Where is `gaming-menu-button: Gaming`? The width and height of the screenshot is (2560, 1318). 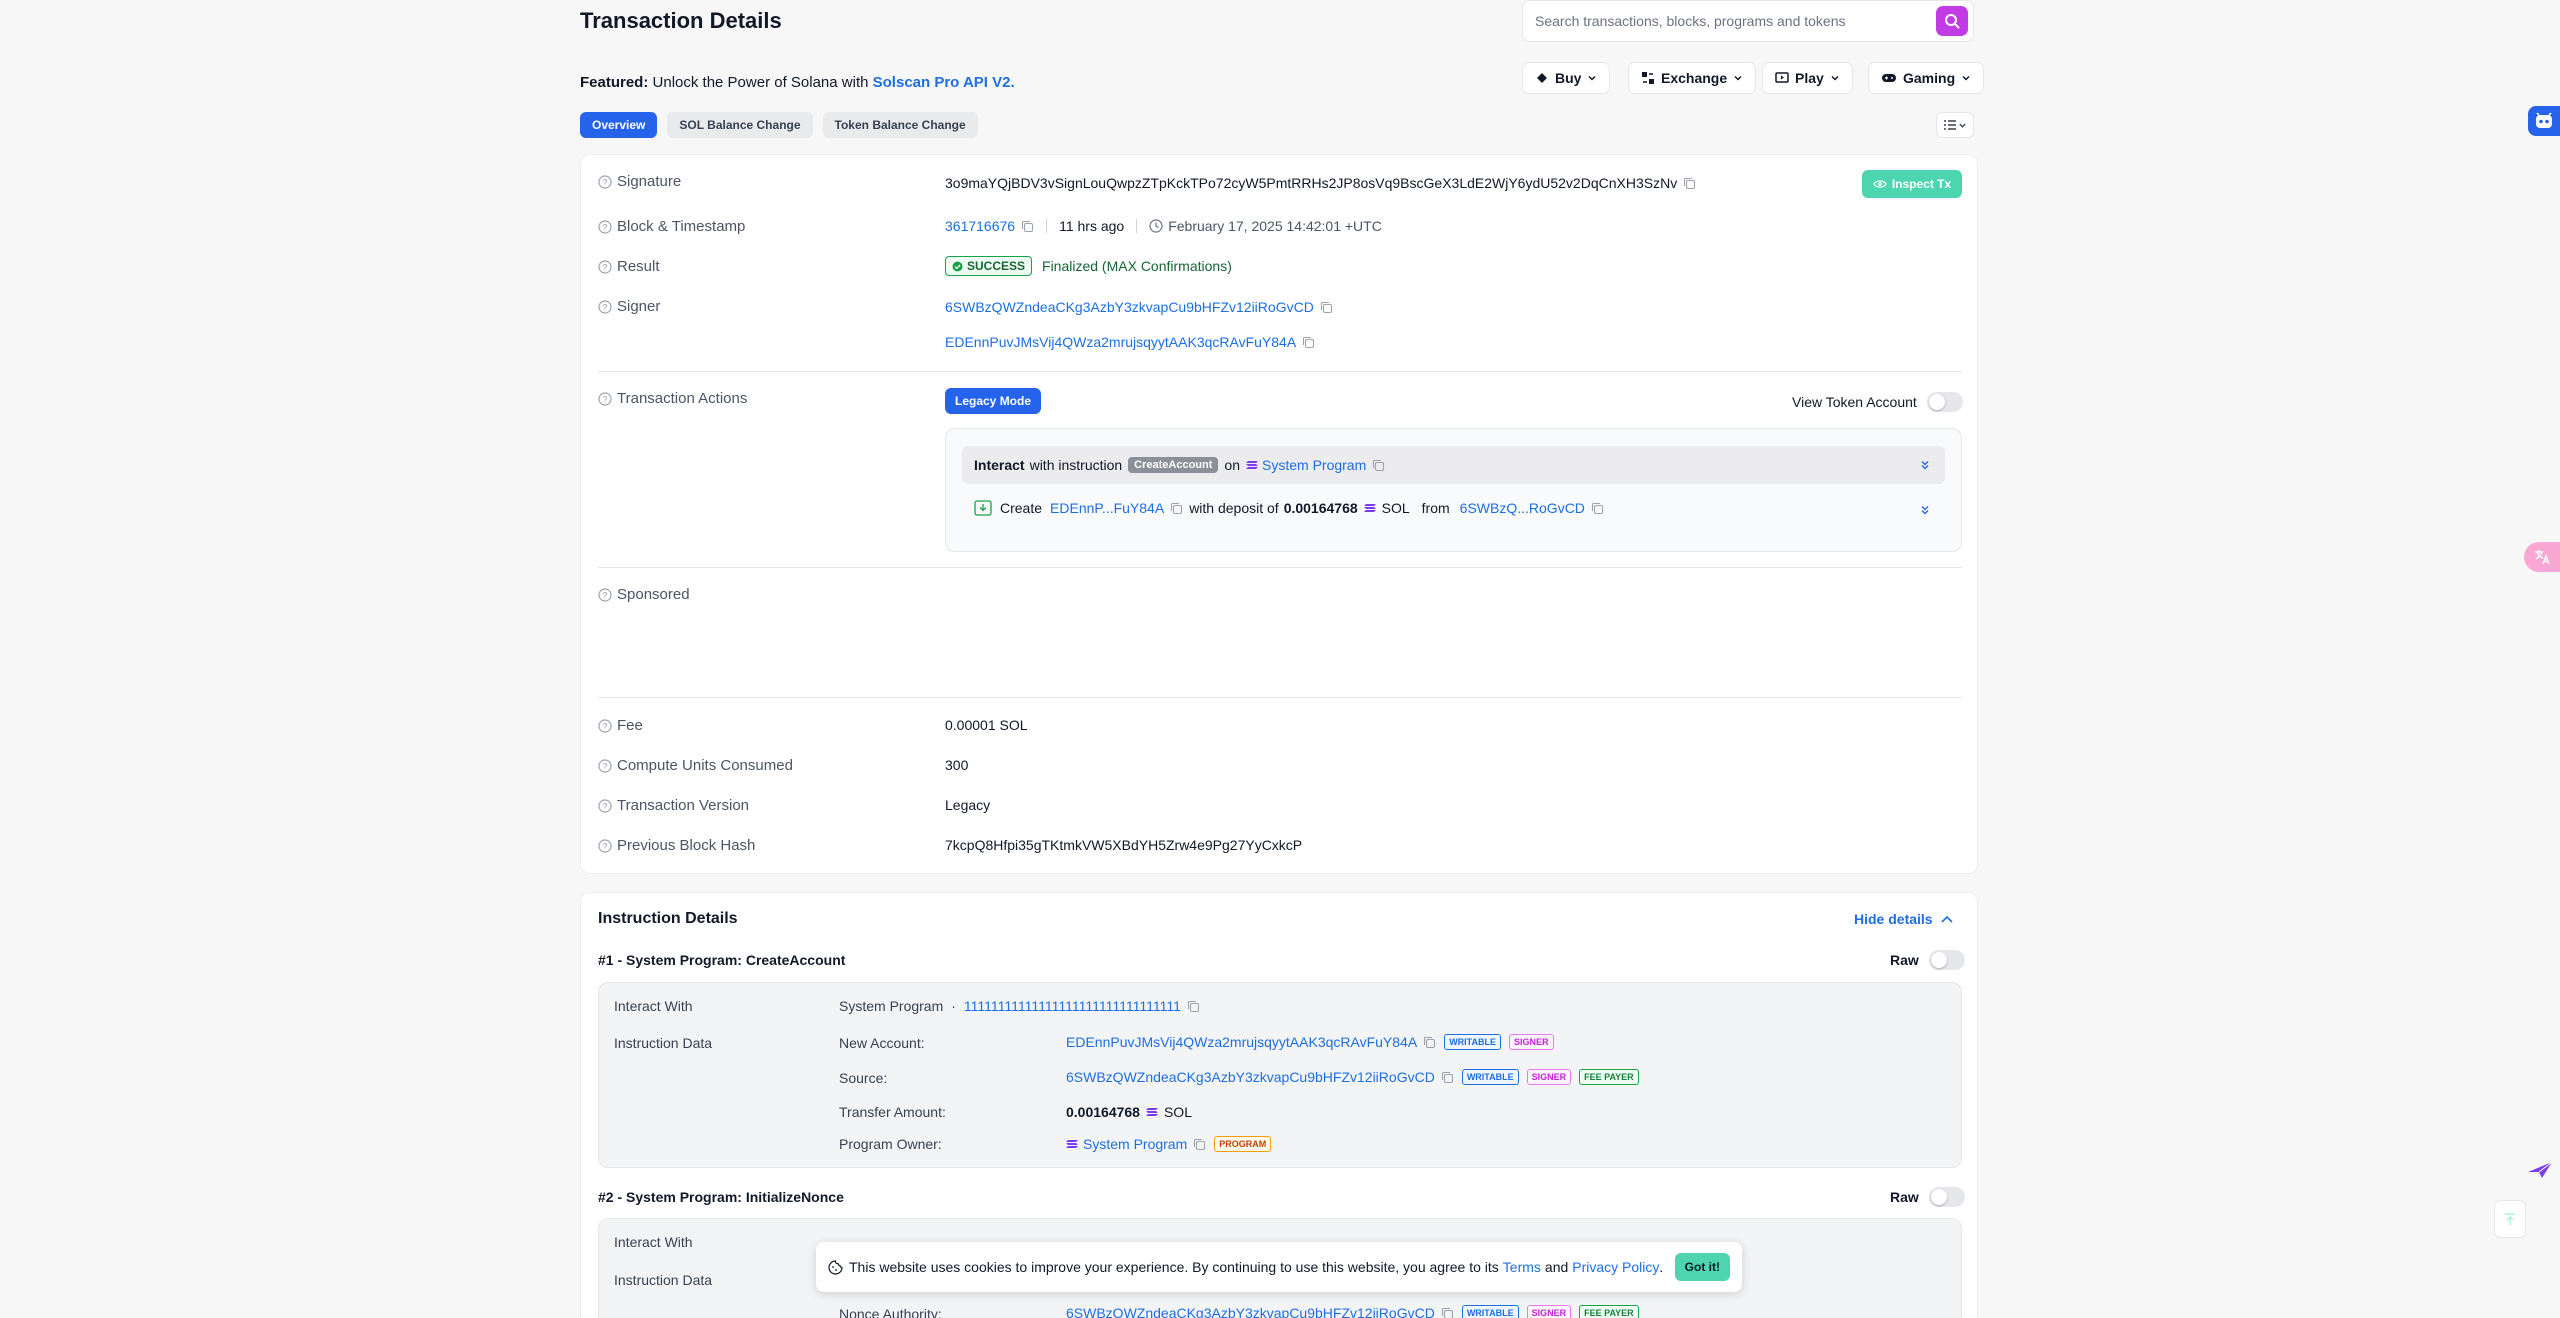
gaming-menu-button: Gaming is located at coordinates (1926, 78).